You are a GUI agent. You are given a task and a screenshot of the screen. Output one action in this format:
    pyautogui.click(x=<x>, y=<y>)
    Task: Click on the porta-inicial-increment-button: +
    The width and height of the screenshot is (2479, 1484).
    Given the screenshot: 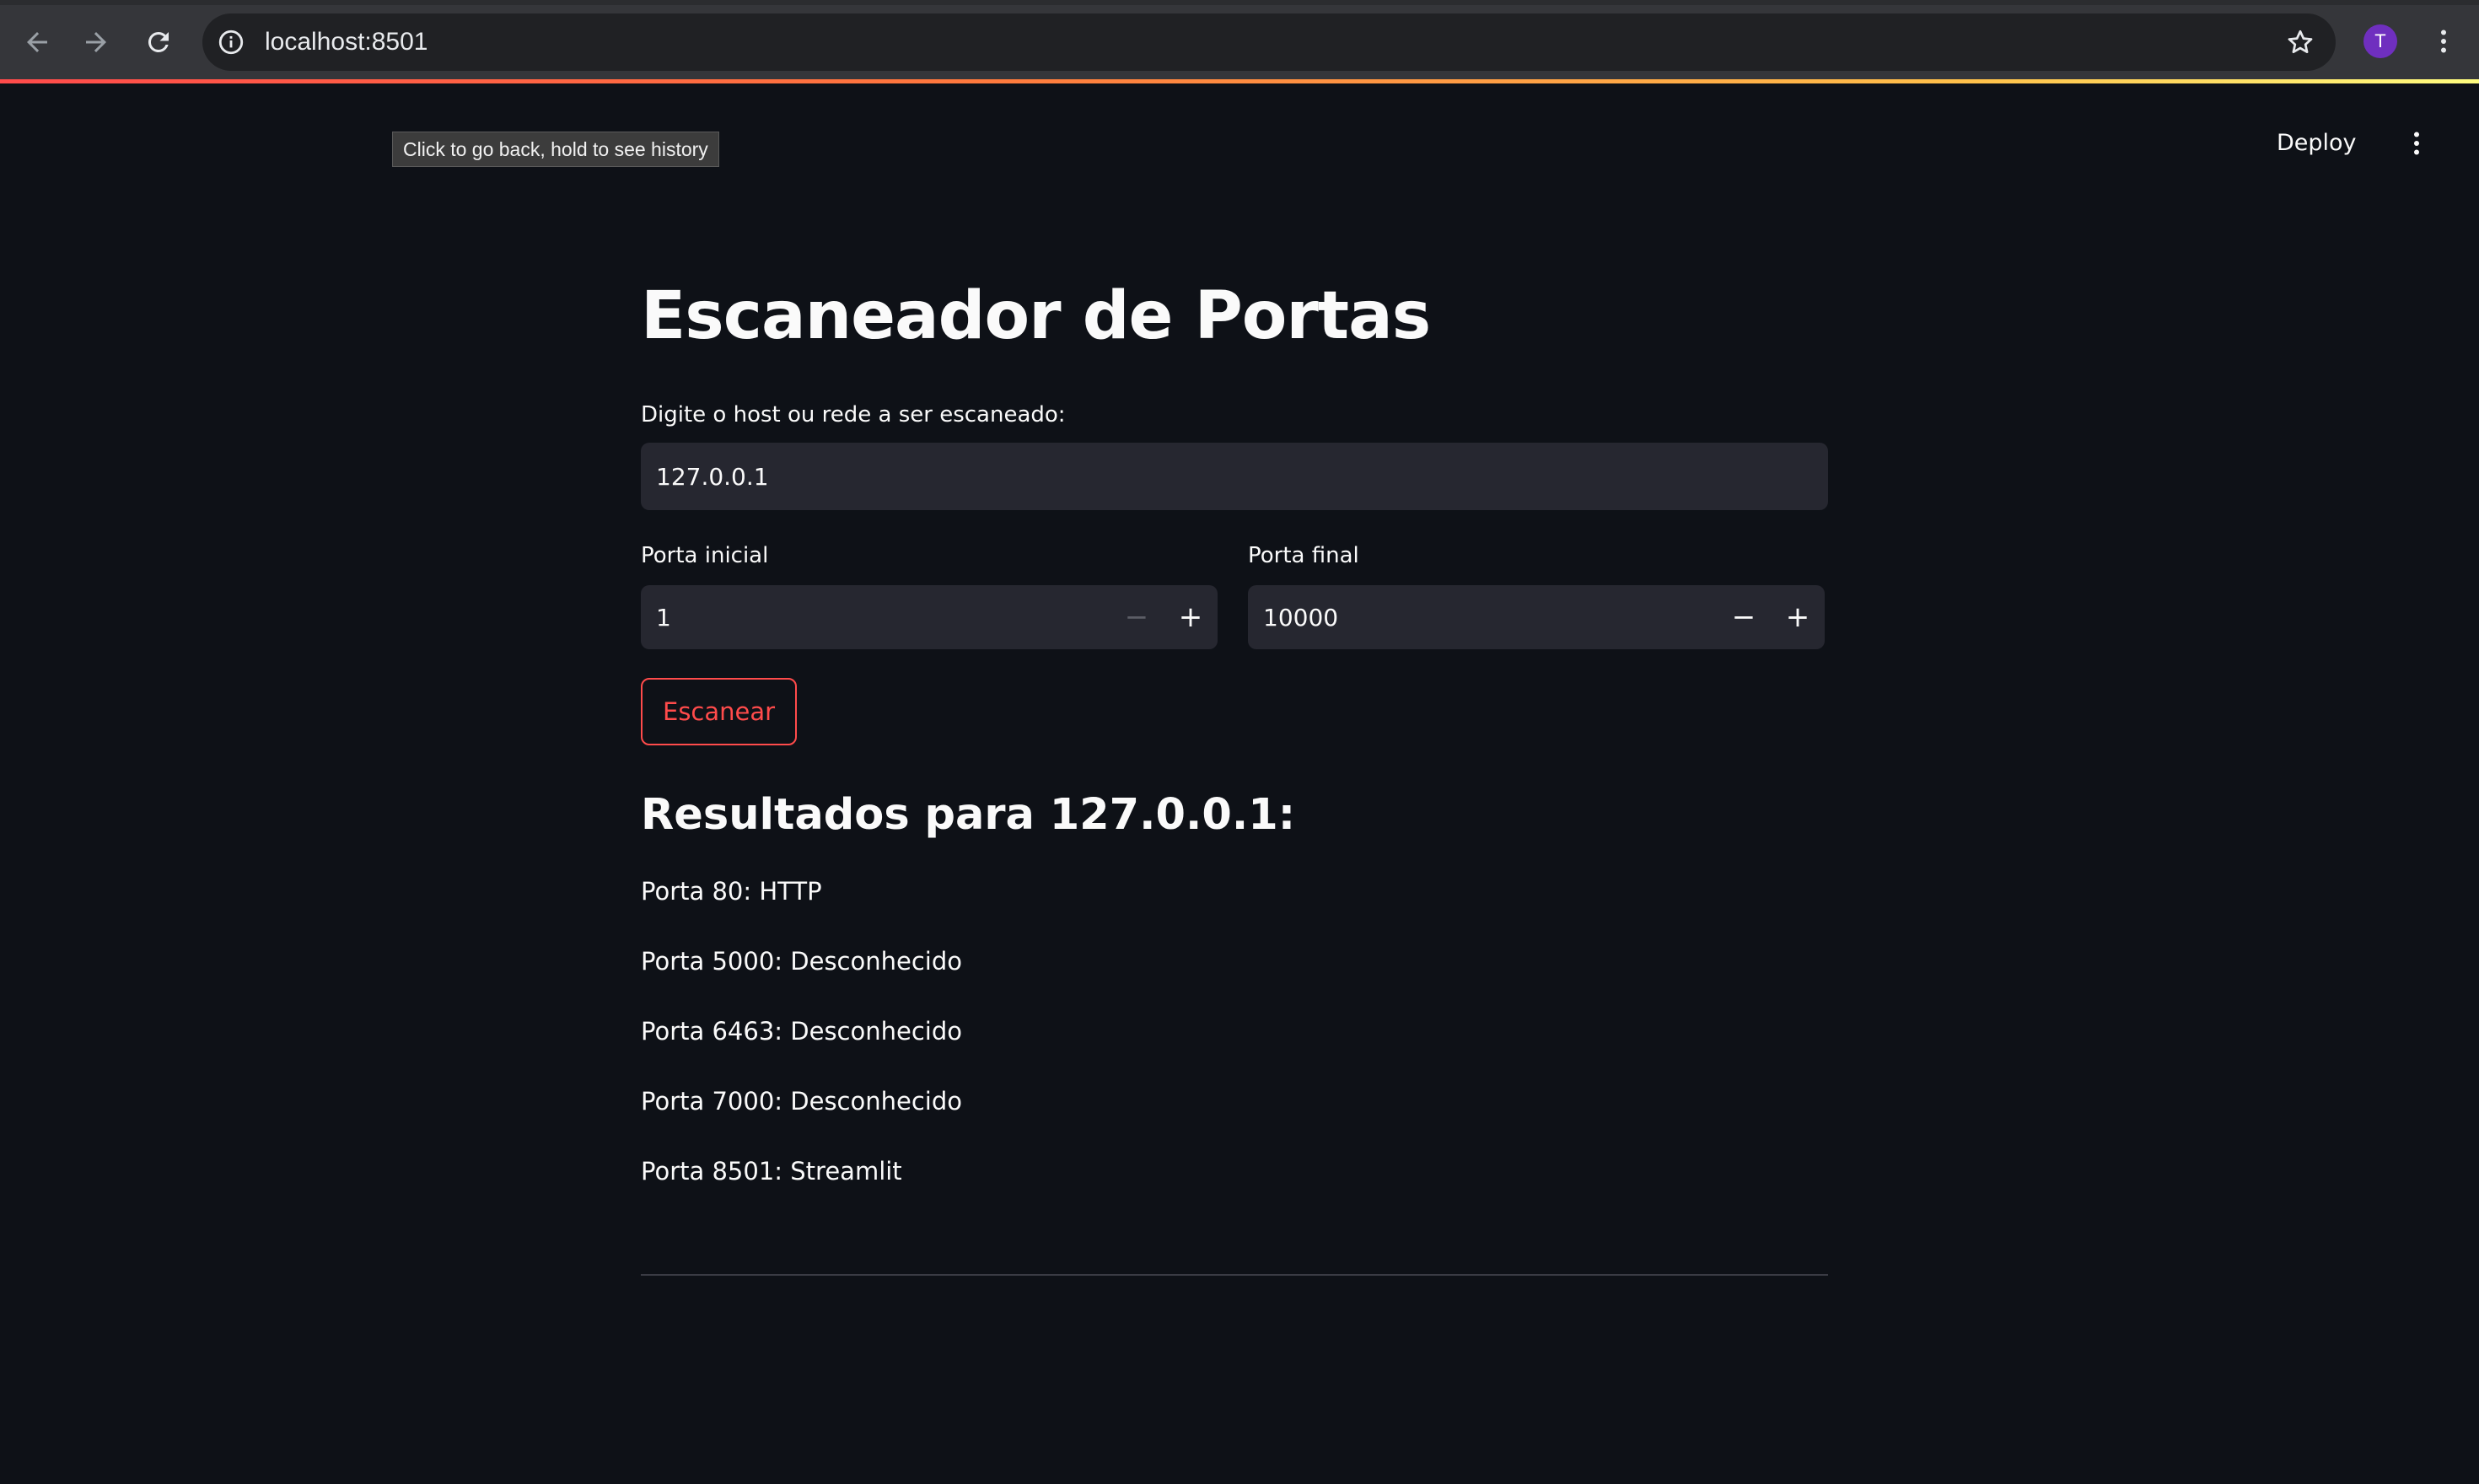 What is the action you would take?
    pyautogui.click(x=1191, y=617)
    